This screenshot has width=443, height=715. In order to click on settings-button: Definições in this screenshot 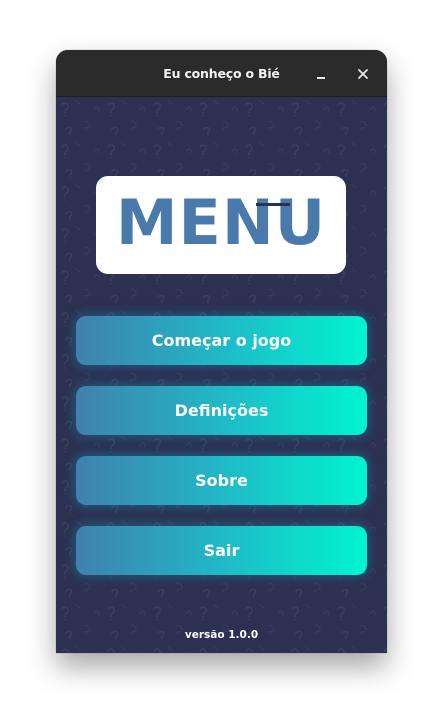, I will do `click(221, 410)`.